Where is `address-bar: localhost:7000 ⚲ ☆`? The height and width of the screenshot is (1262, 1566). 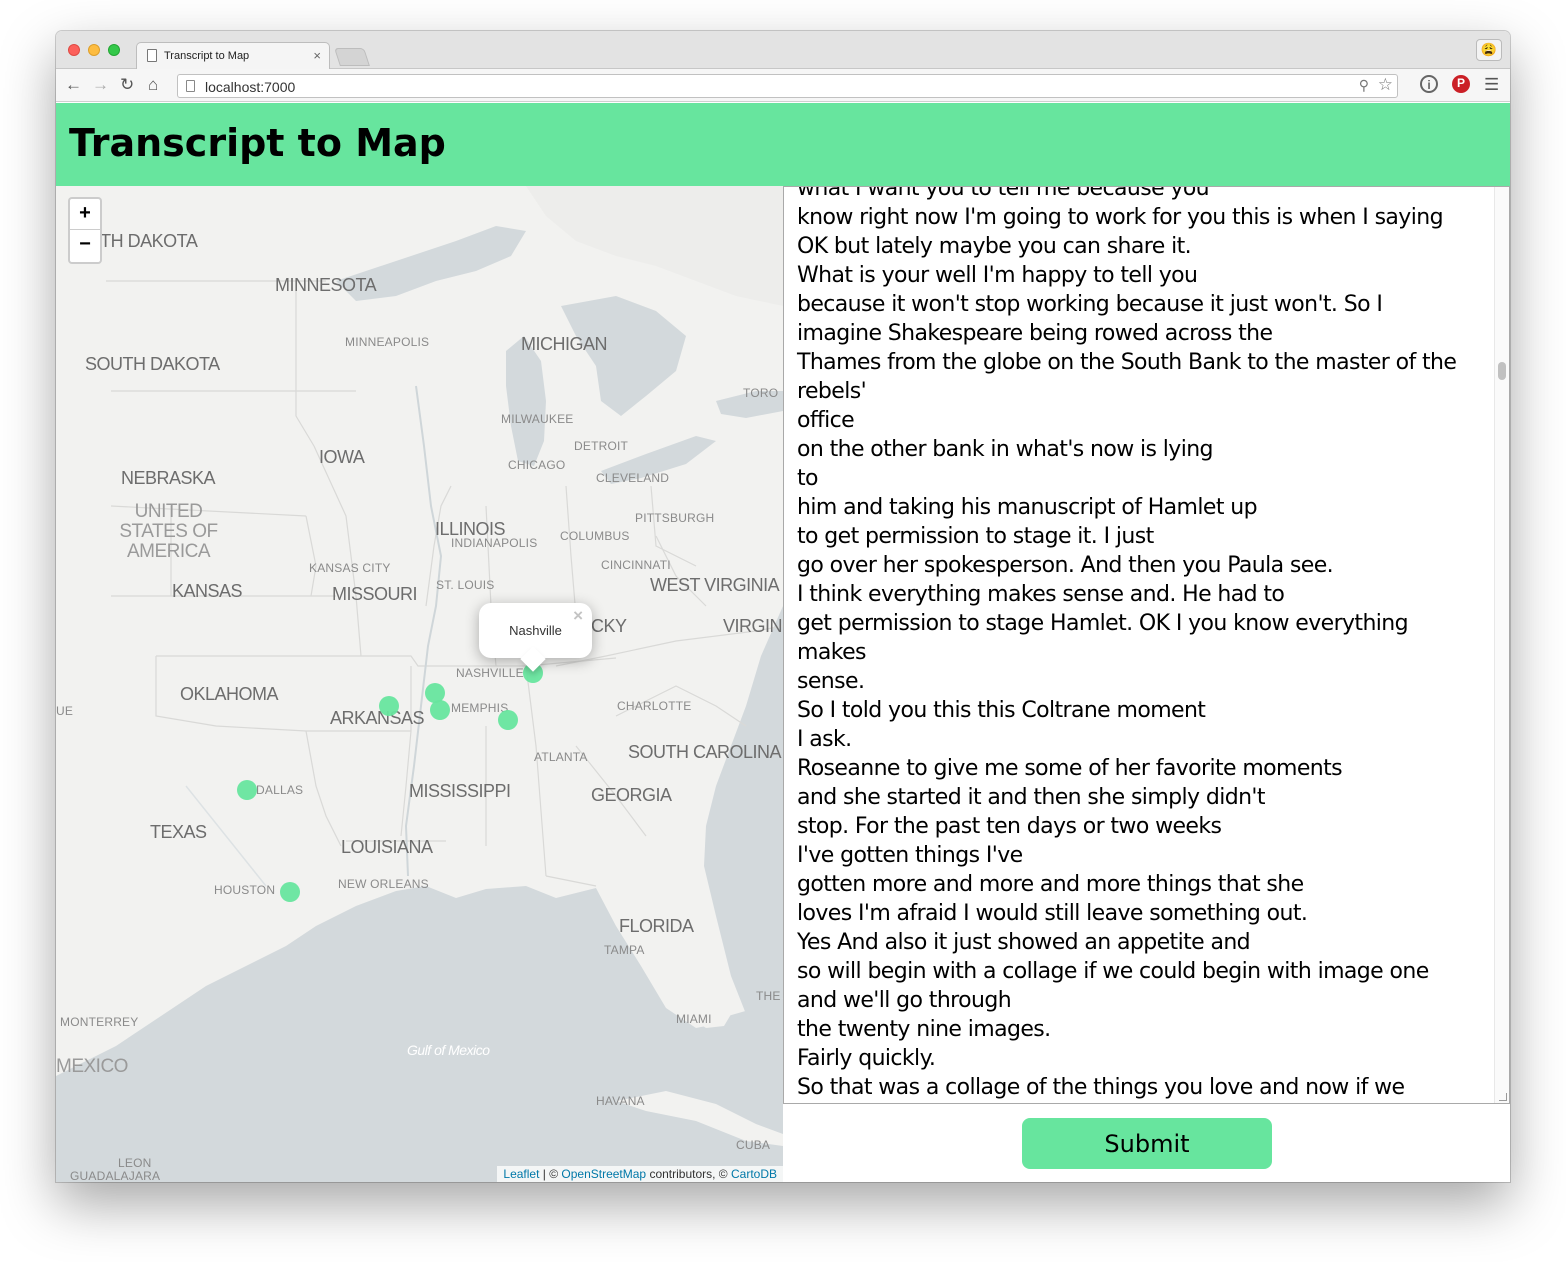
address-bar: localhost:7000 ⚲ ☆ is located at coordinates (787, 86).